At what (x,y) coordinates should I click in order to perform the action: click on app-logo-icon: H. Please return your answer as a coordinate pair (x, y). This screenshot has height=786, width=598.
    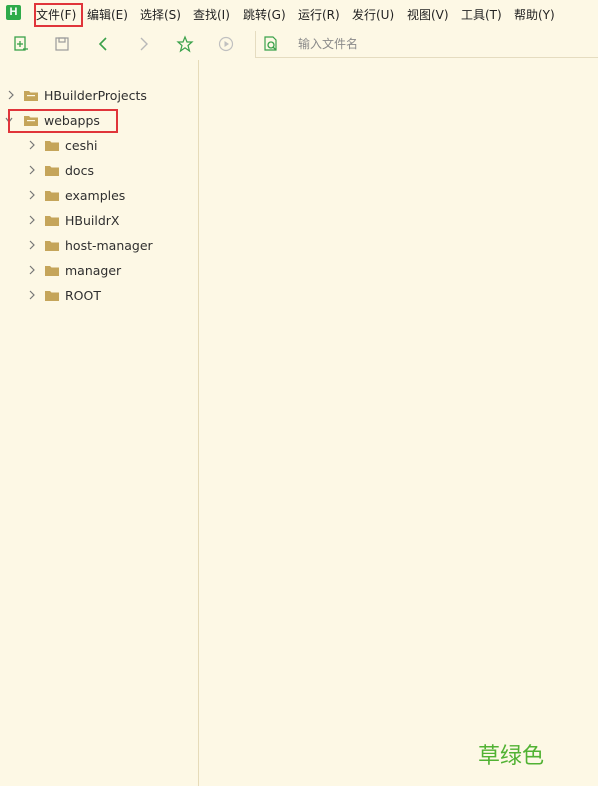
    Looking at the image, I should click on (13, 12).